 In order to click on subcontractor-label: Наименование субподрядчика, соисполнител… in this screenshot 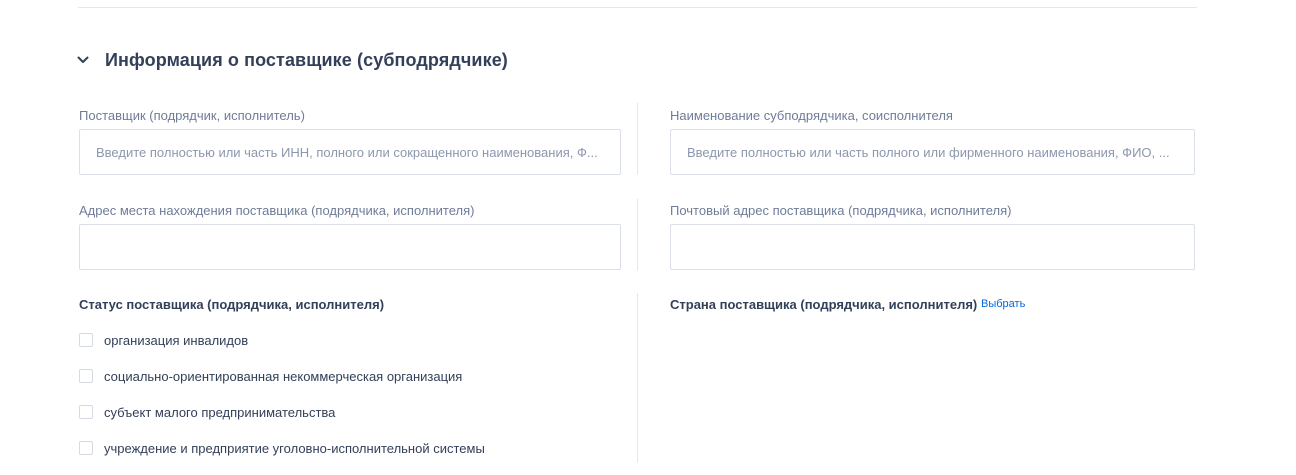, I will do `click(811, 115)`.